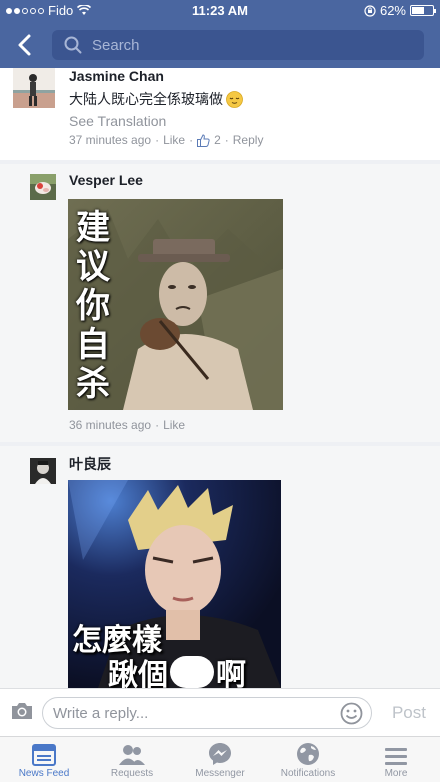 Image resolution: width=440 pixels, height=782 pixels. What do you see at coordinates (238, 45) in the screenshot?
I see `search-input: Search` at bounding box center [238, 45].